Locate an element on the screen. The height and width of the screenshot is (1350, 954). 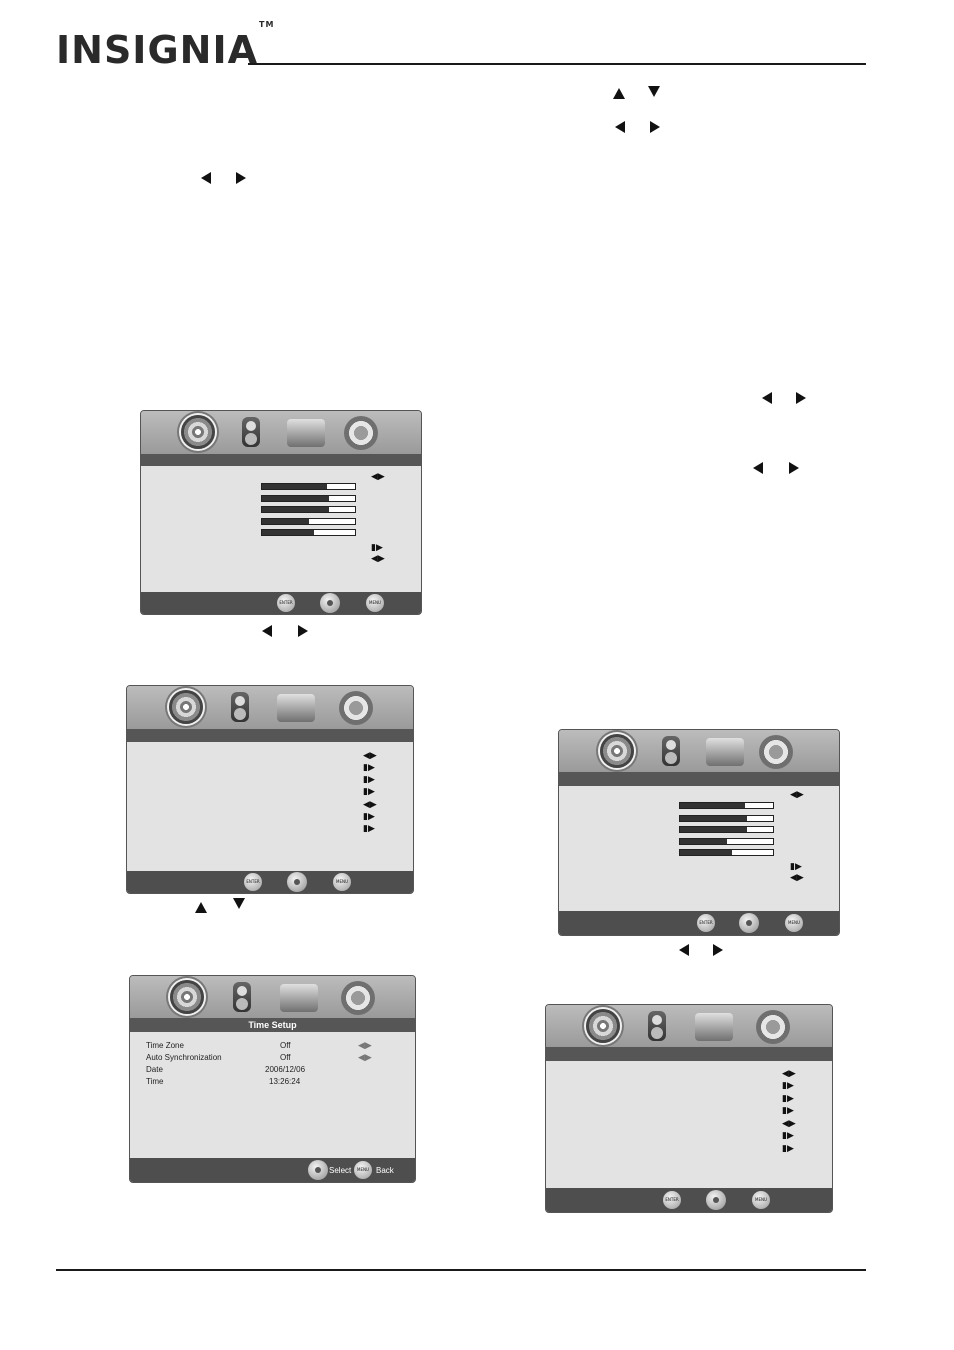
osd-list-menu: ◀▶ ▮▶ ▮▶ ▮▶ ◀▶ ▮▶ ▮▶ ENTER MENU is located at coordinates (270, 789).